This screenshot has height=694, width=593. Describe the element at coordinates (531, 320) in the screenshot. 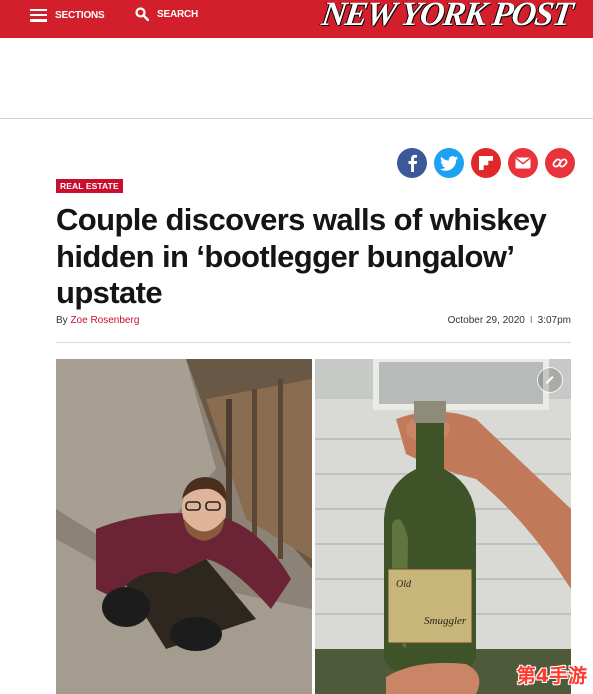

I see `date-separator: I` at that location.